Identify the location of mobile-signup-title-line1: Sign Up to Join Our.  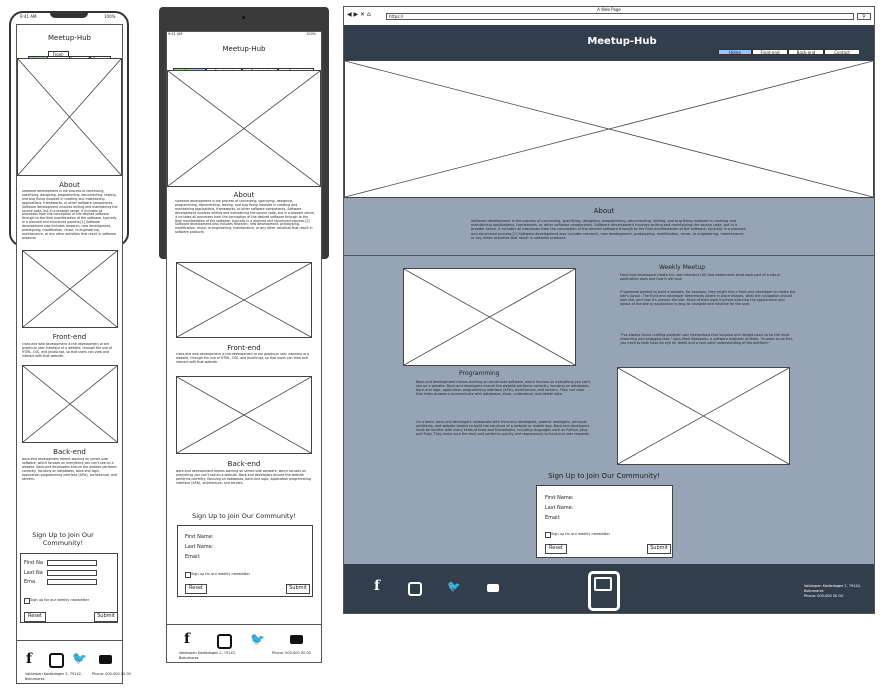
(63, 535).